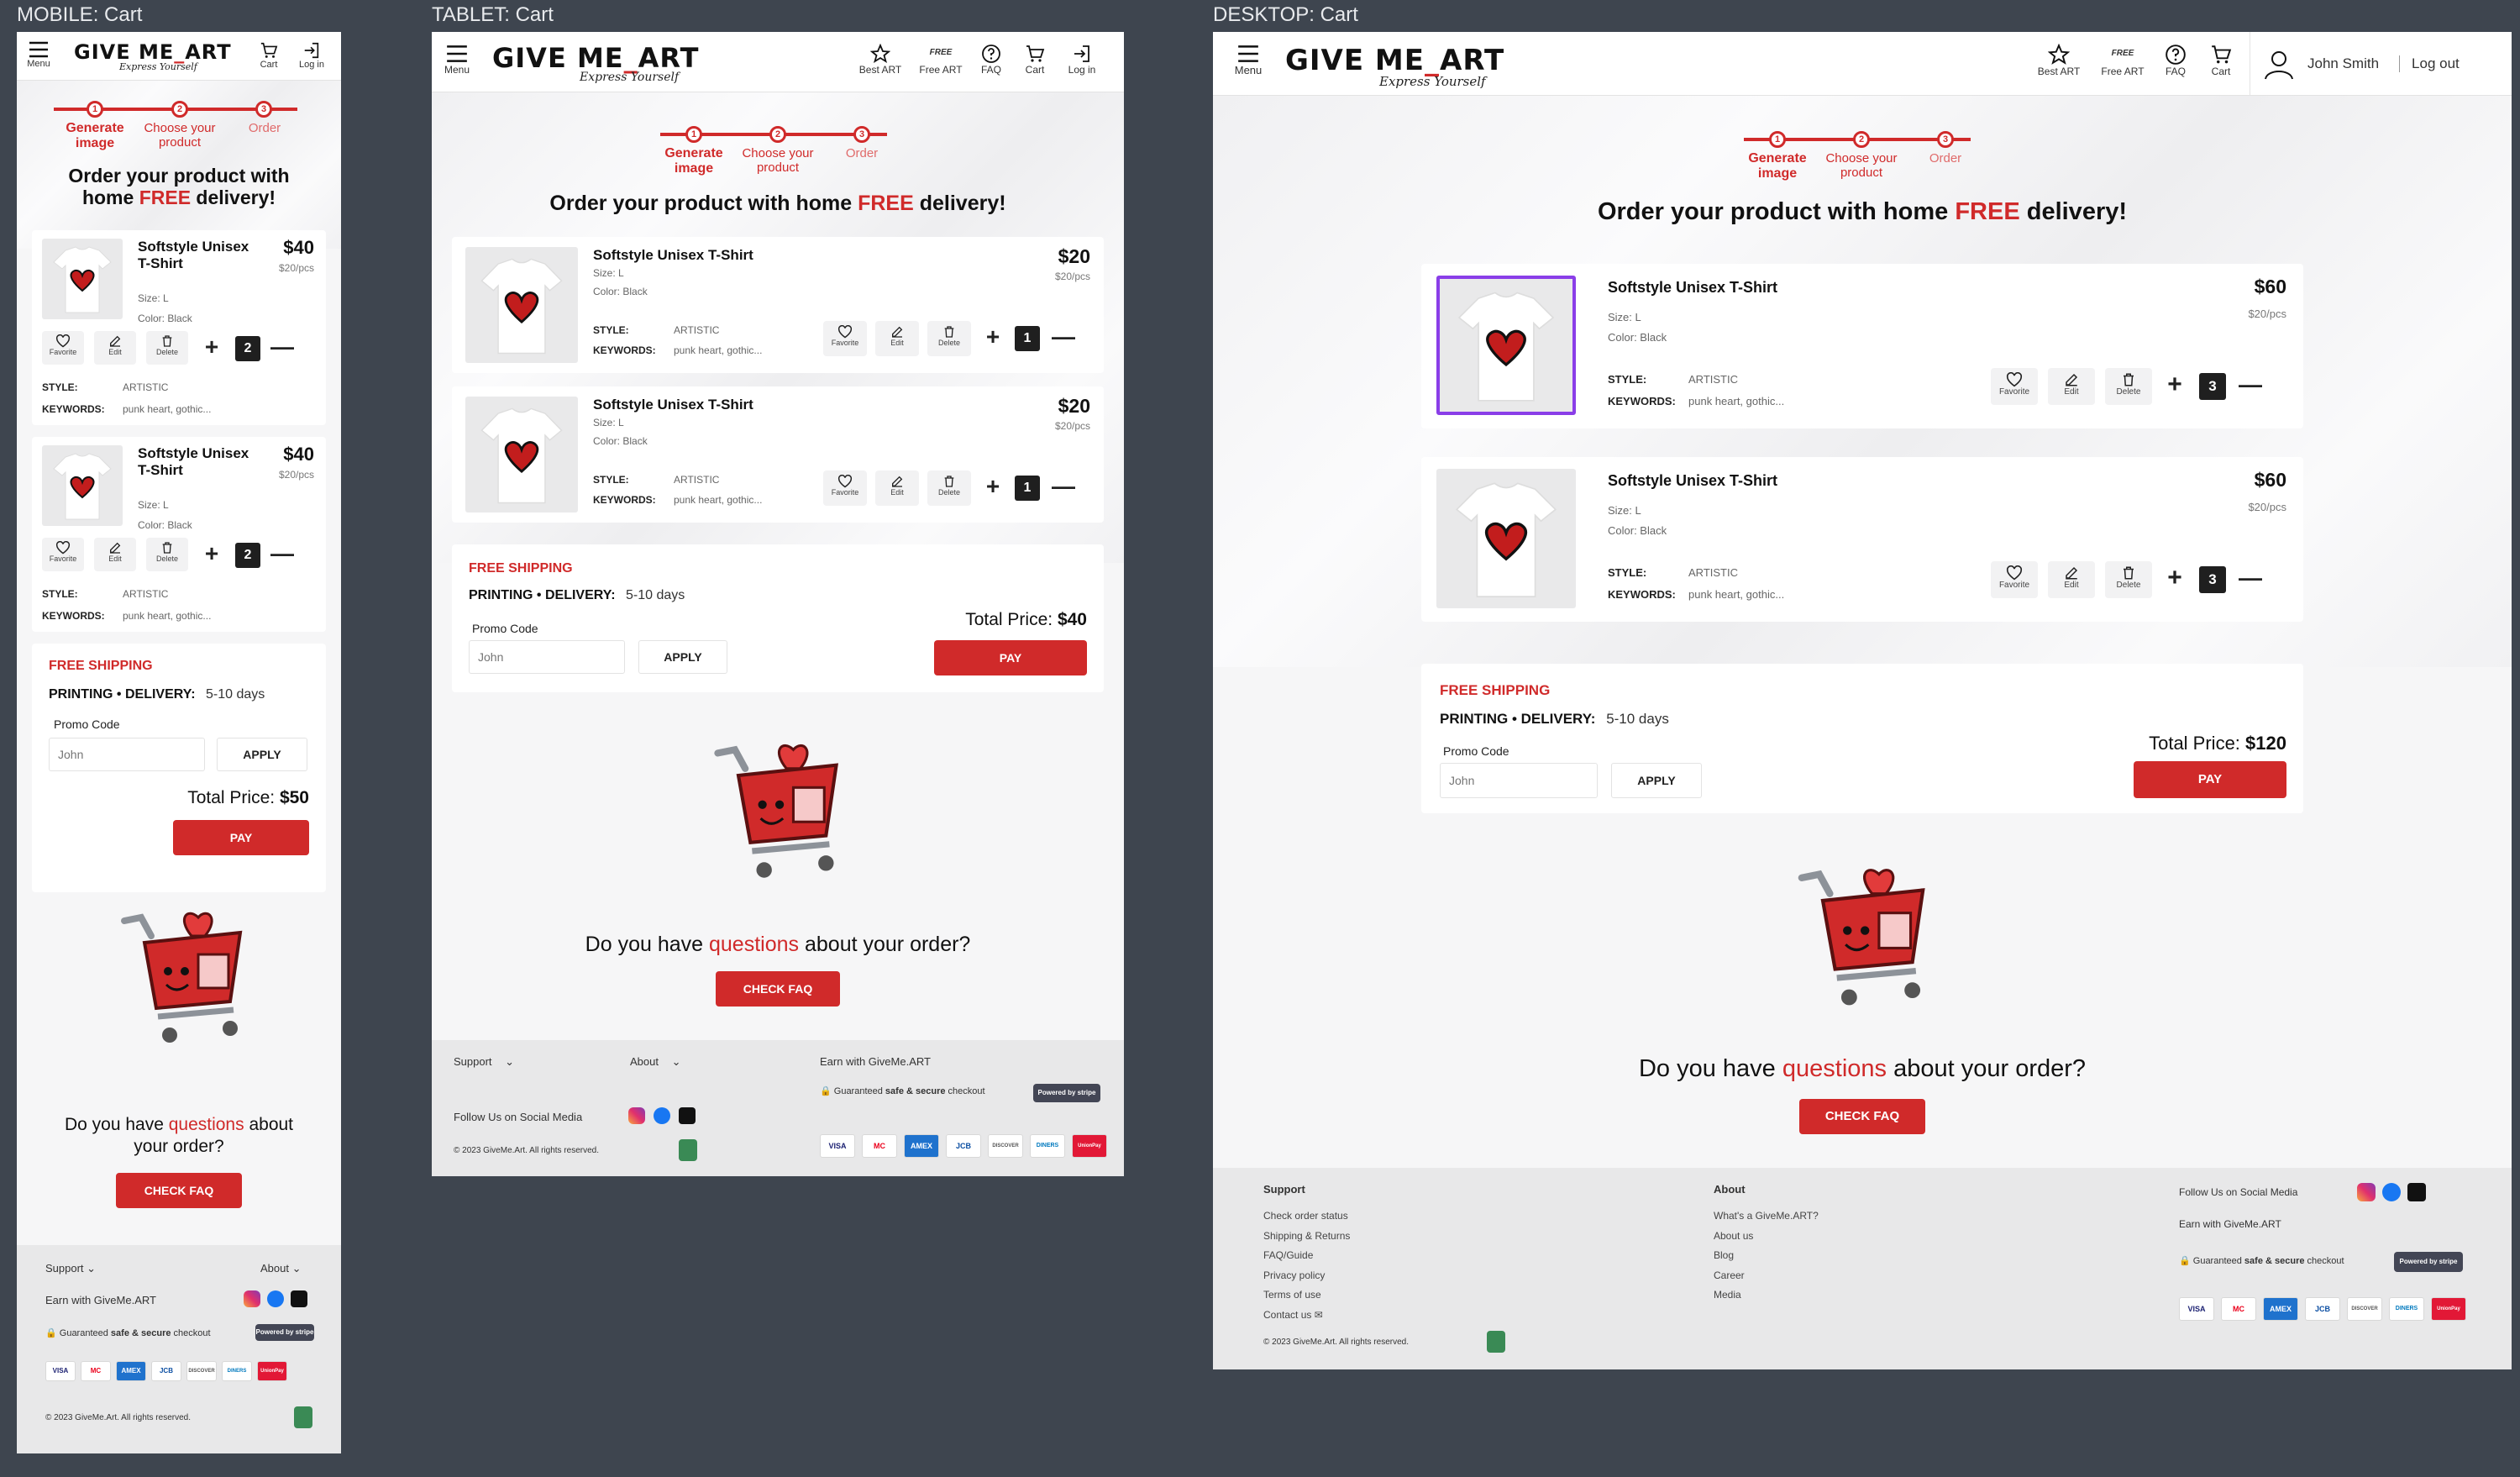 The height and width of the screenshot is (1477, 2520). Describe the element at coordinates (1766, 1216) in the screenshot. I see `about-link: What's a GiveMe.ART?` at that location.